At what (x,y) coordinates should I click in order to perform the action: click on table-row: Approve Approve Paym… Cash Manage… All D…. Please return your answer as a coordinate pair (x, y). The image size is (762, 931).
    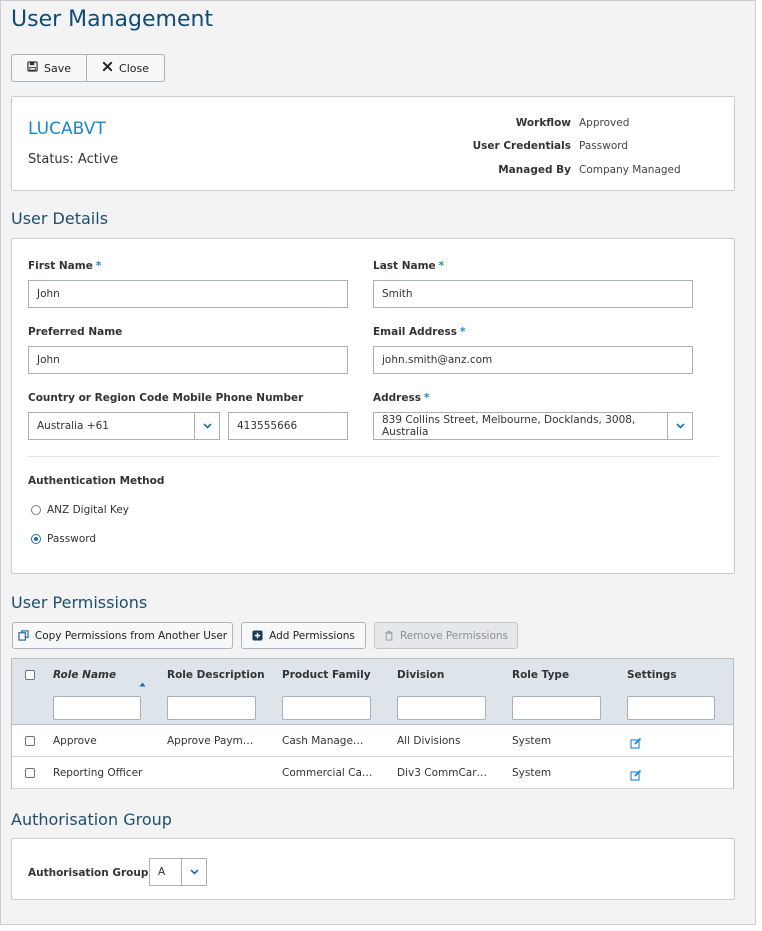
    Looking at the image, I should click on (372, 741).